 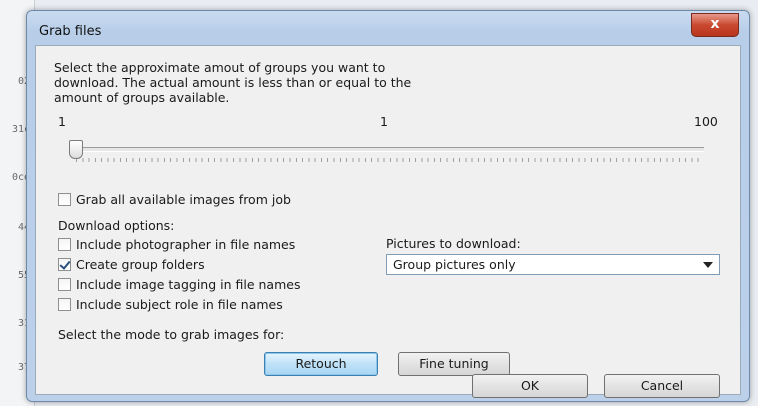 What do you see at coordinates (70, 31) in the screenshot?
I see `dialog-title: Grab files` at bounding box center [70, 31].